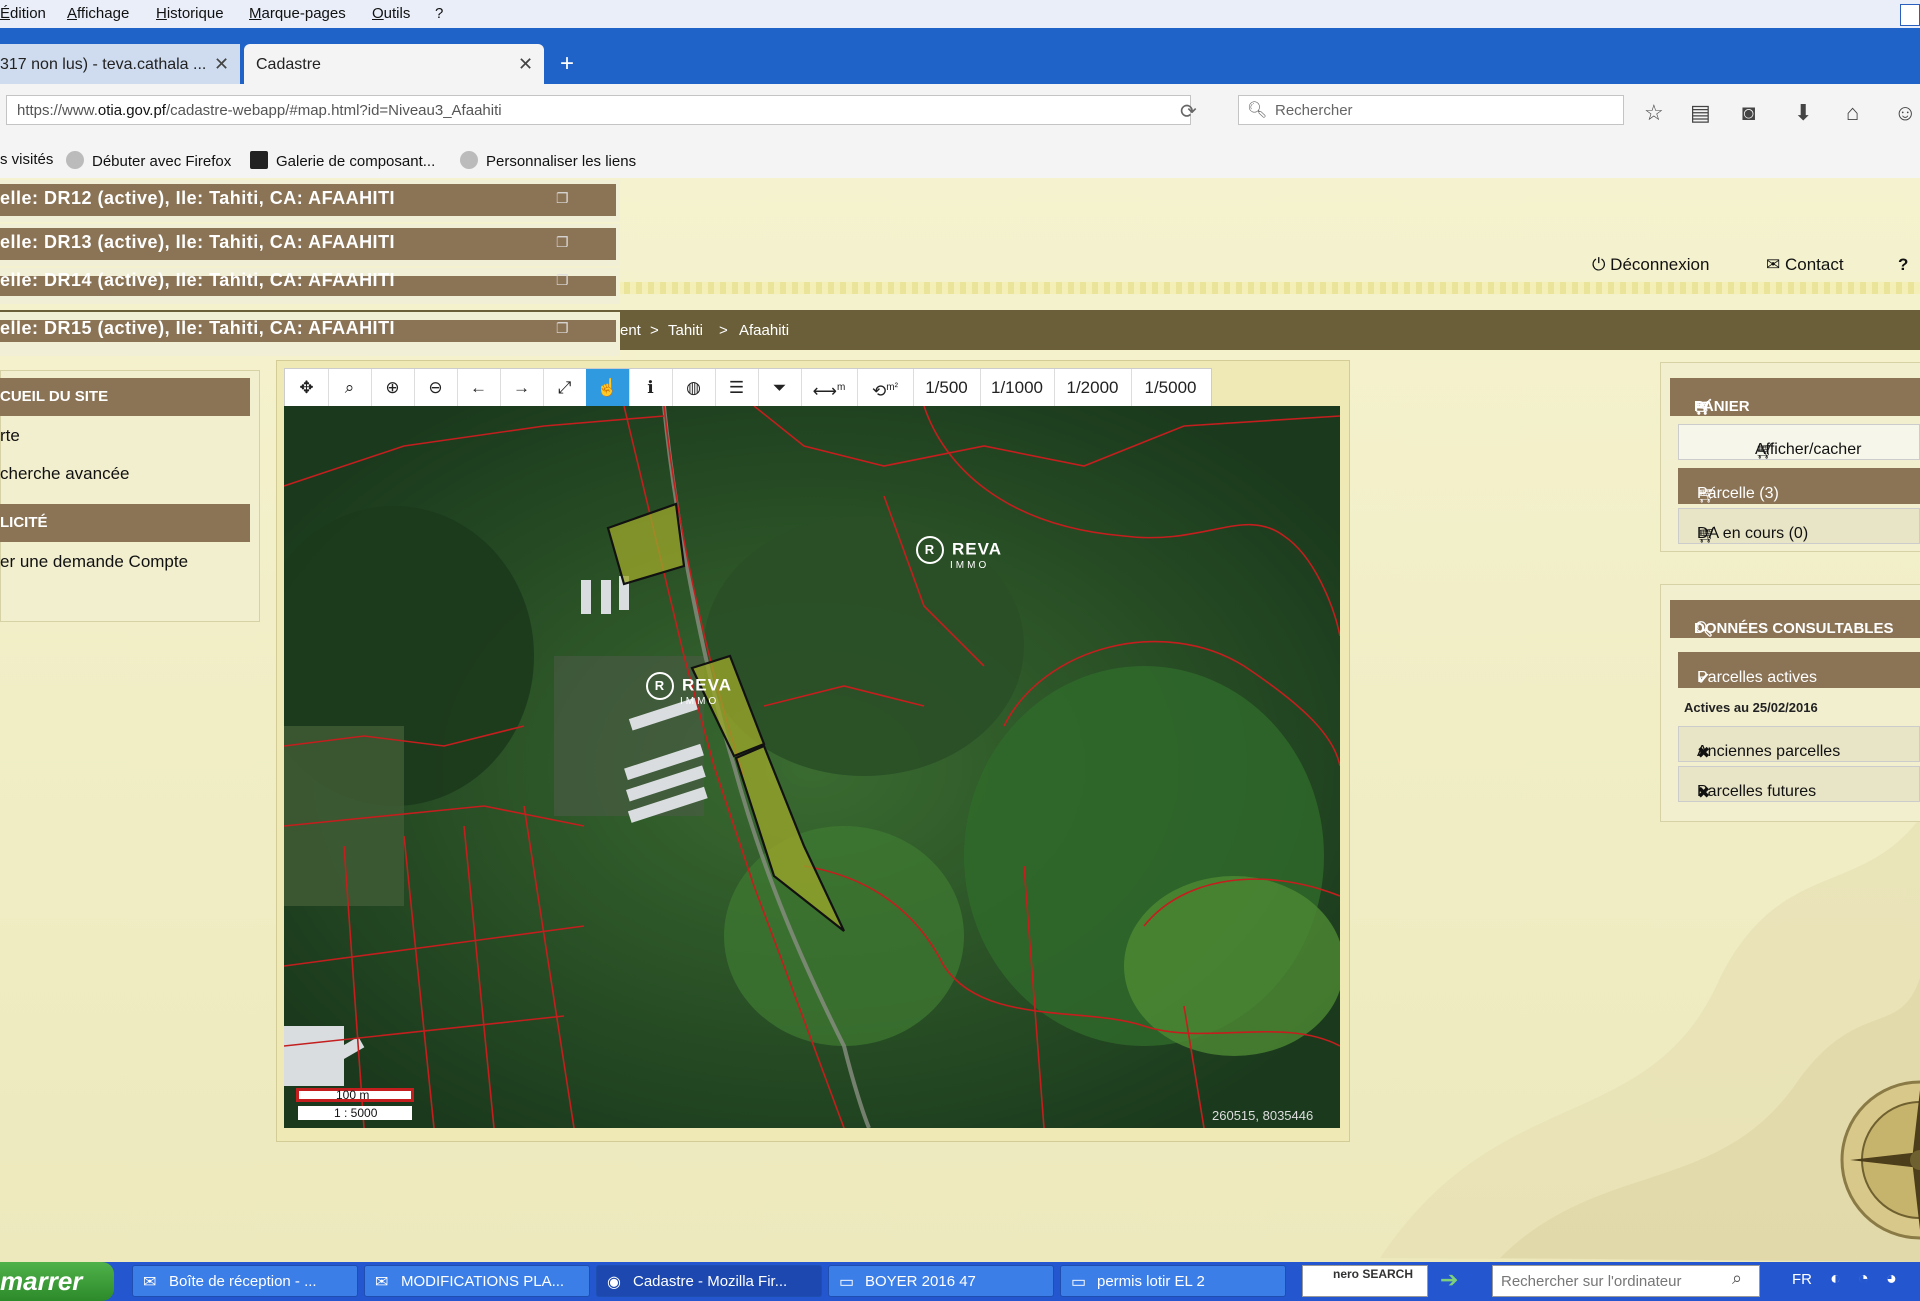  I want to click on scale-2000-button: 1/2000, so click(1093, 388).